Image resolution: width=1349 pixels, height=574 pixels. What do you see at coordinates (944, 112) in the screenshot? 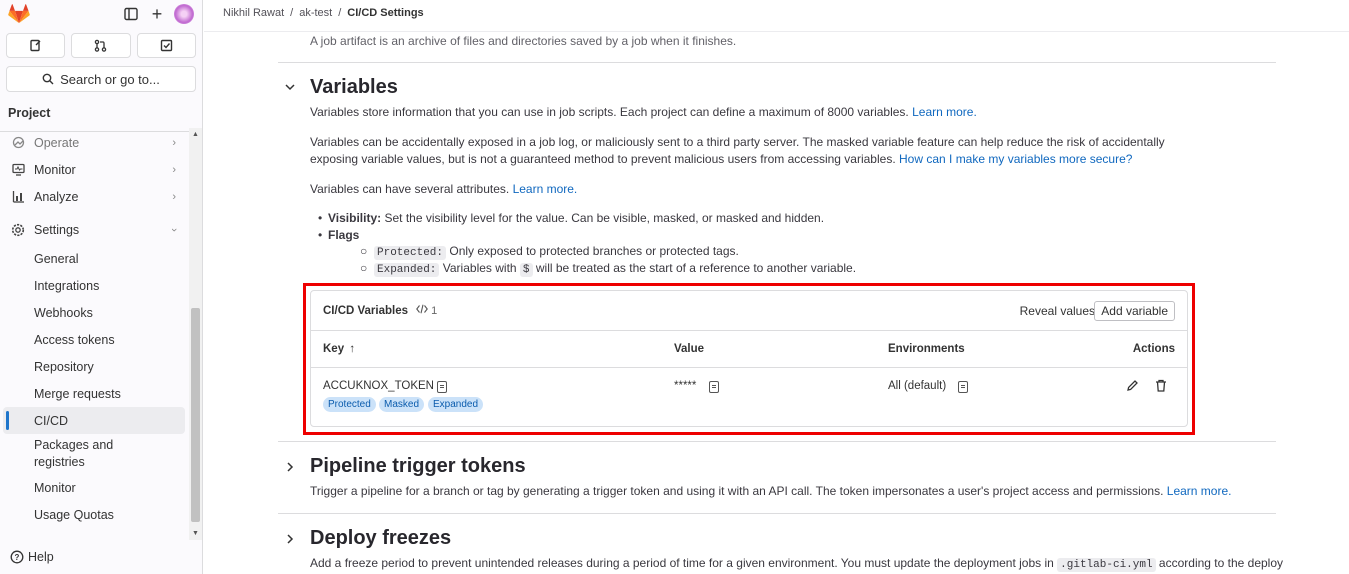
I see `variables-learn-more-link: Learn more.` at bounding box center [944, 112].